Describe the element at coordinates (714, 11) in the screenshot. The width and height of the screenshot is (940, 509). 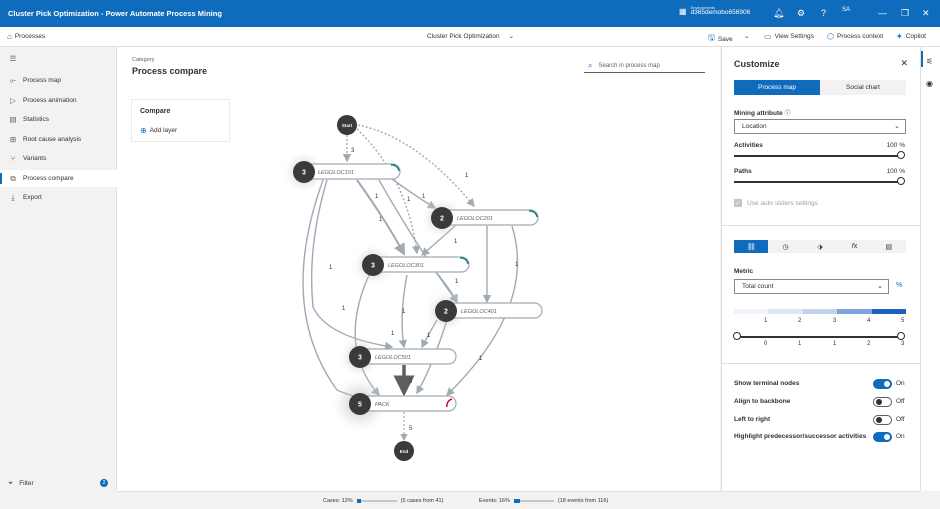
I see `environment-picker: ▦ Environments d365demobo656906` at that location.